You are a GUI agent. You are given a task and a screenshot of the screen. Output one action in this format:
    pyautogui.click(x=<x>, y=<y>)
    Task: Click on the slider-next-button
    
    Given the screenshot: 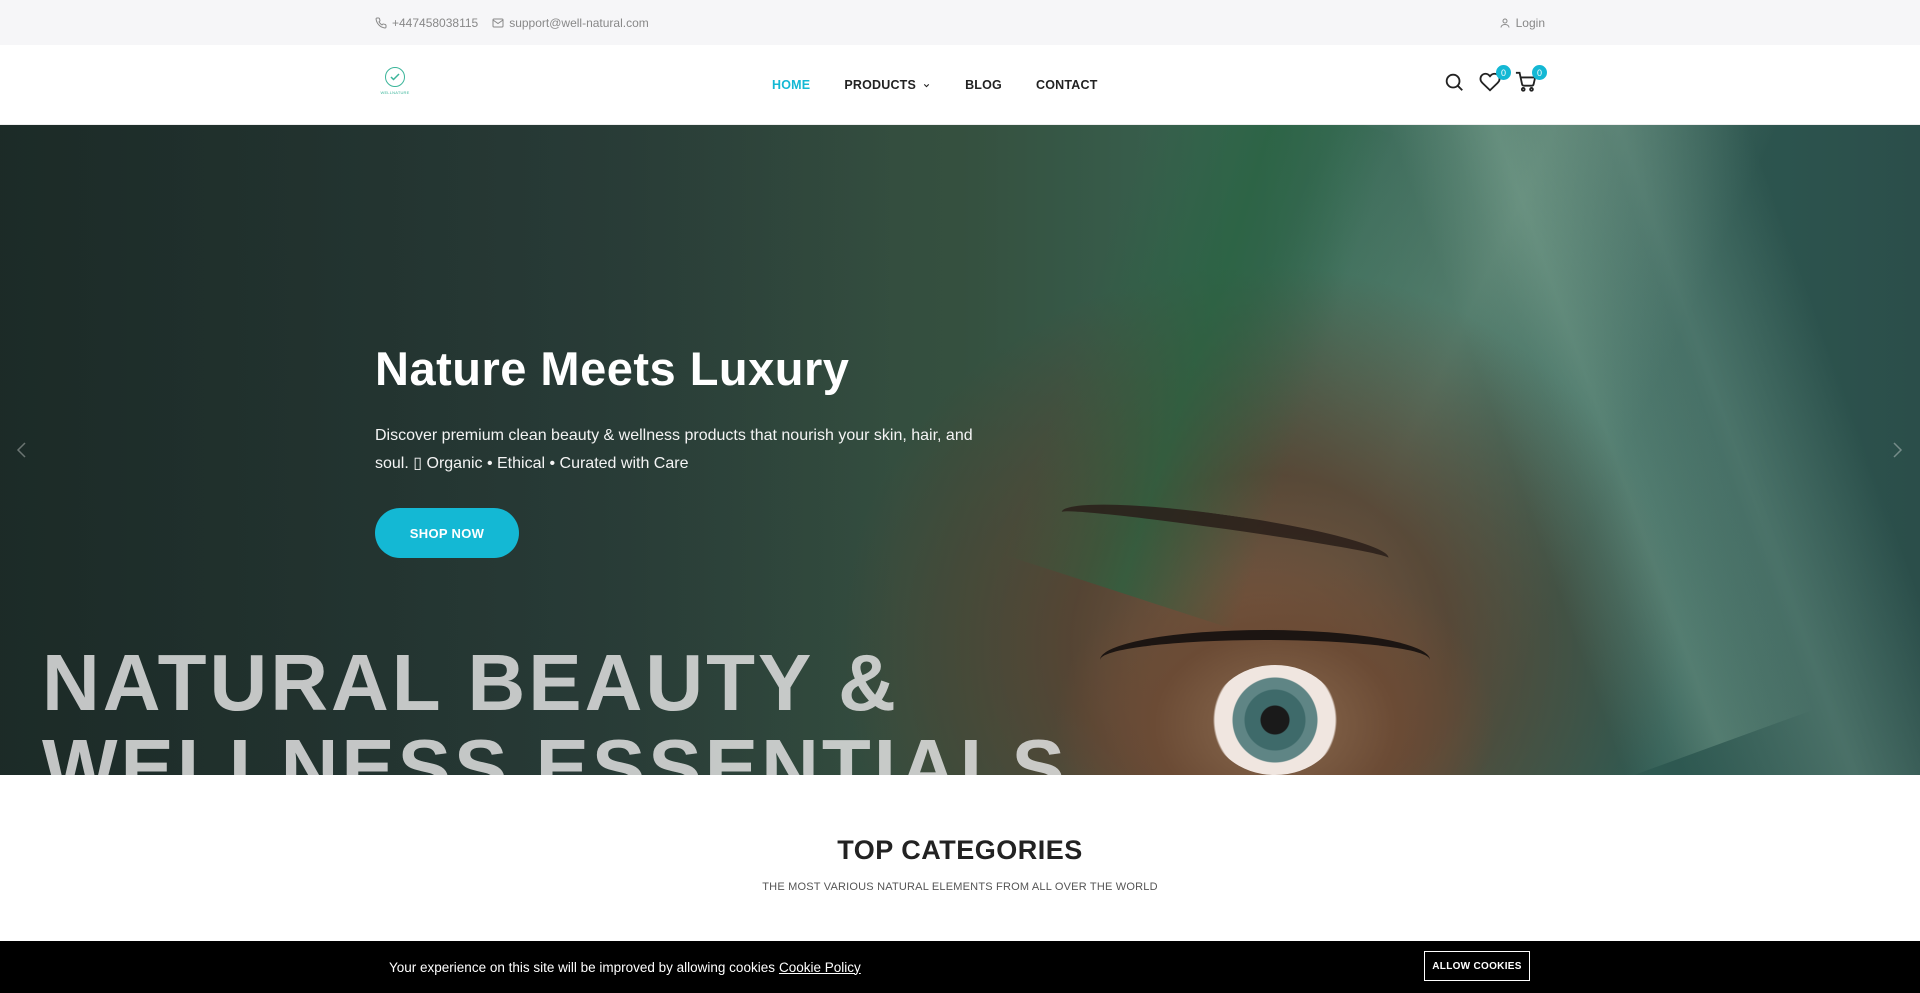 What is the action you would take?
    pyautogui.click(x=1897, y=450)
    